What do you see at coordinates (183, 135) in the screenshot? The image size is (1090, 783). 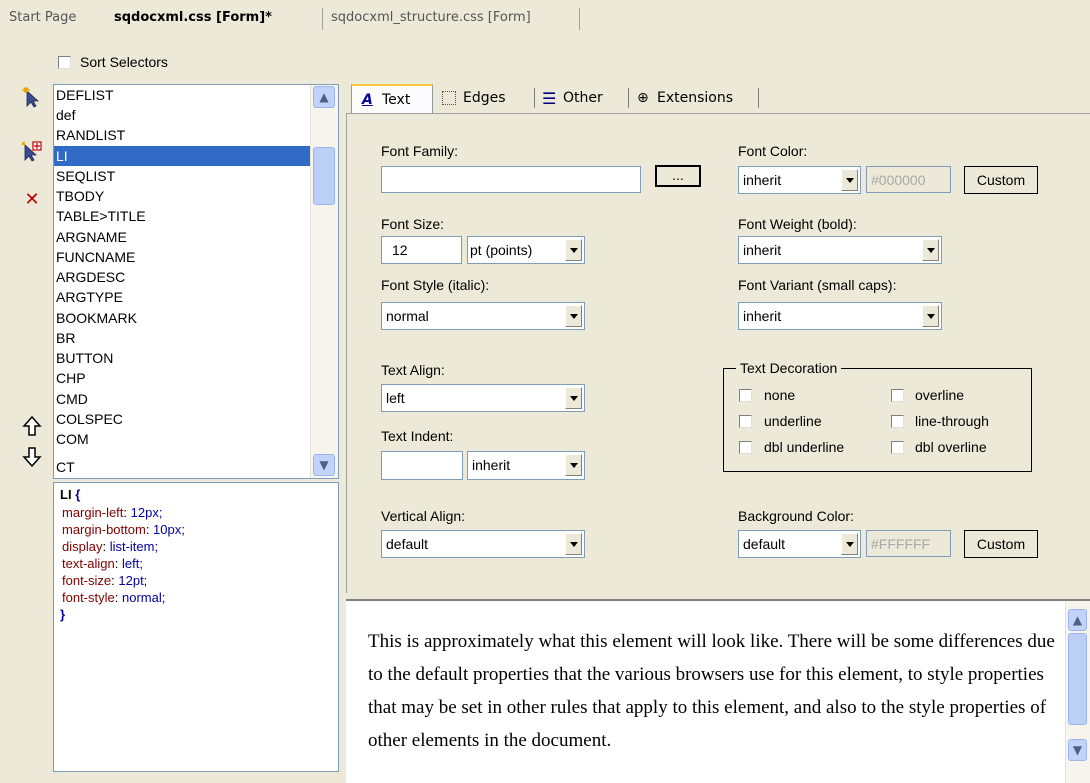 I see `list-item: RANDLIST` at bounding box center [183, 135].